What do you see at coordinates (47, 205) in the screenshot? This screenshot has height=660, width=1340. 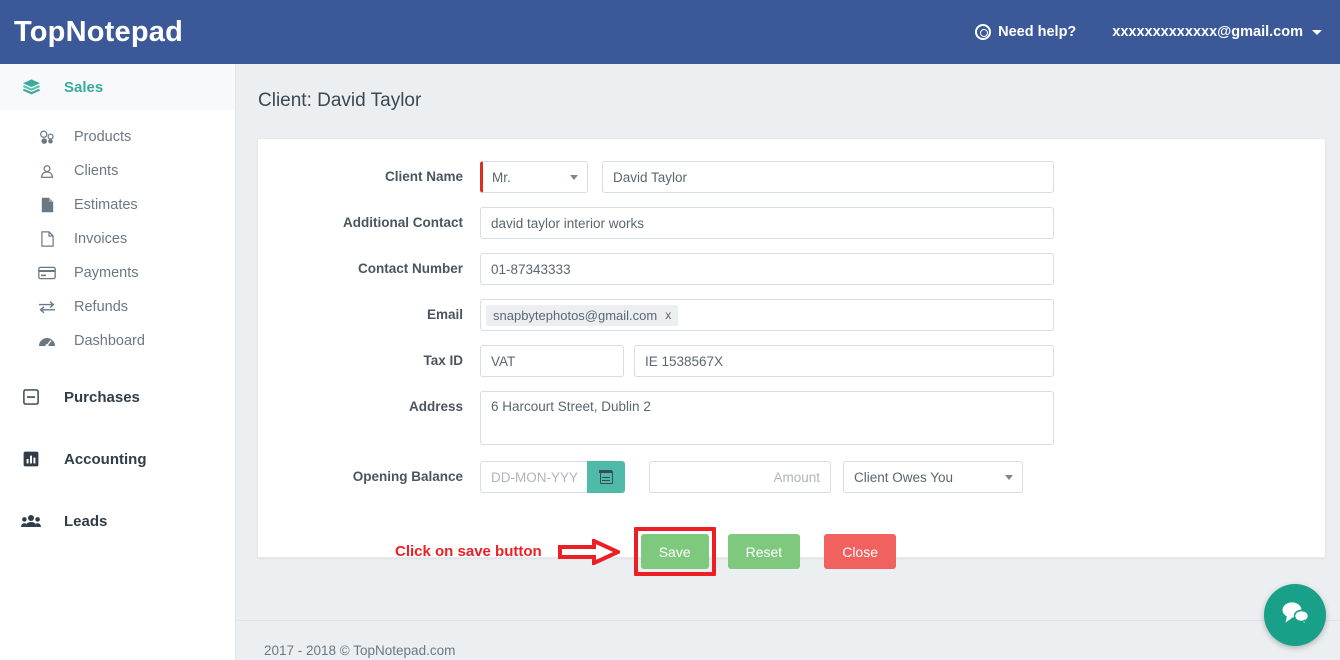 I see `file-filled-icon` at bounding box center [47, 205].